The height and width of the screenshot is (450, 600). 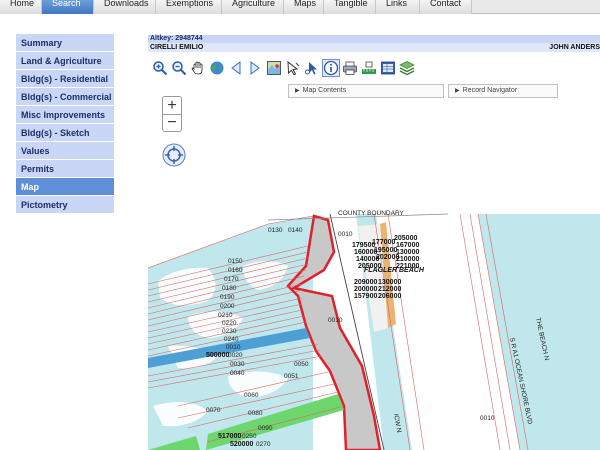 I want to click on sidebar-item-land-agriculture: Land & Agriculture, so click(x=65, y=61).